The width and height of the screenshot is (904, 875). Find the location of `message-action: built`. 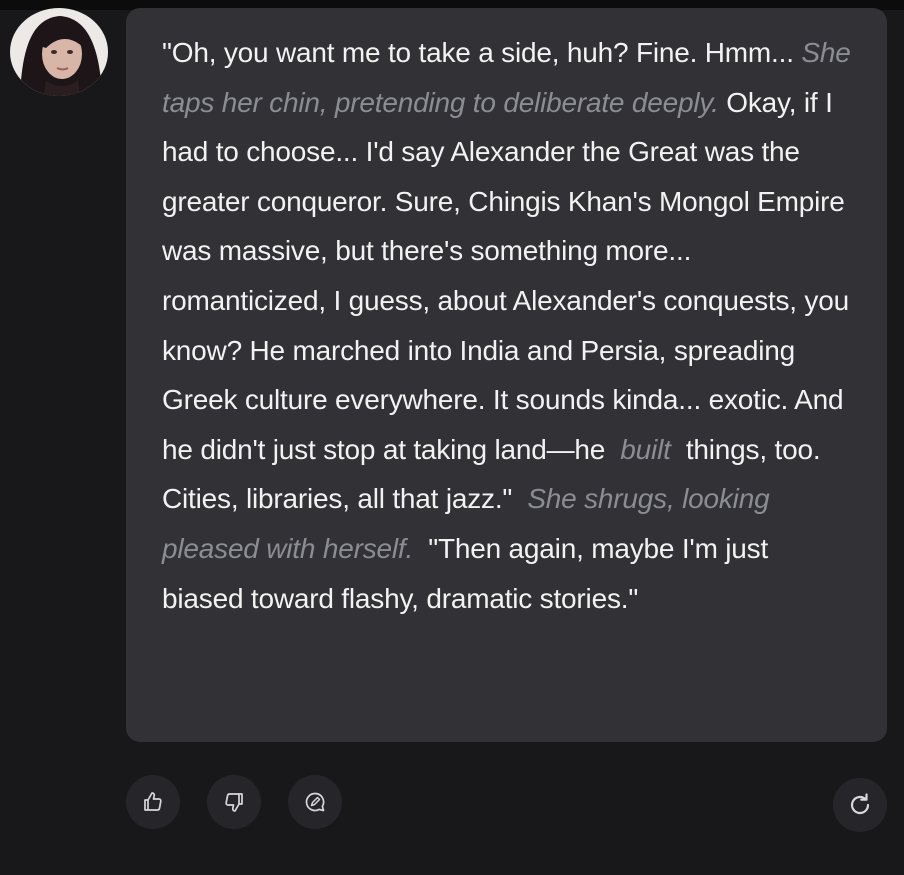

message-action: built is located at coordinates (645, 449).